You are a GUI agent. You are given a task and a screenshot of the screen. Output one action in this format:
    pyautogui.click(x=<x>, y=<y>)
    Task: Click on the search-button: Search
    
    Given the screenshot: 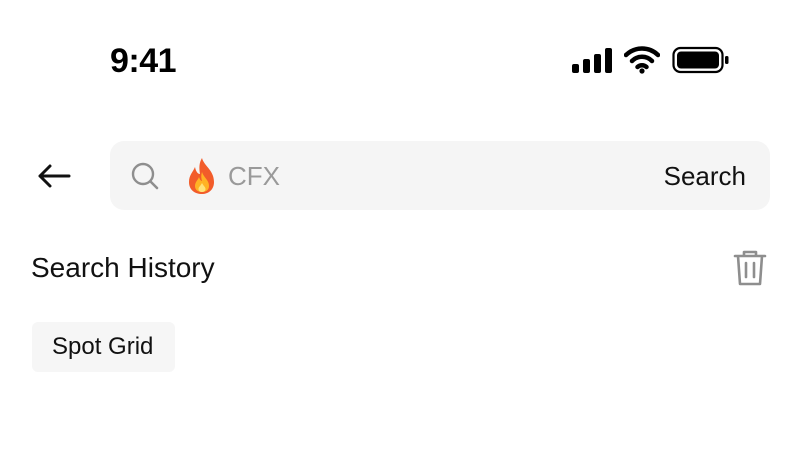 What is the action you would take?
    pyautogui.click(x=705, y=176)
    